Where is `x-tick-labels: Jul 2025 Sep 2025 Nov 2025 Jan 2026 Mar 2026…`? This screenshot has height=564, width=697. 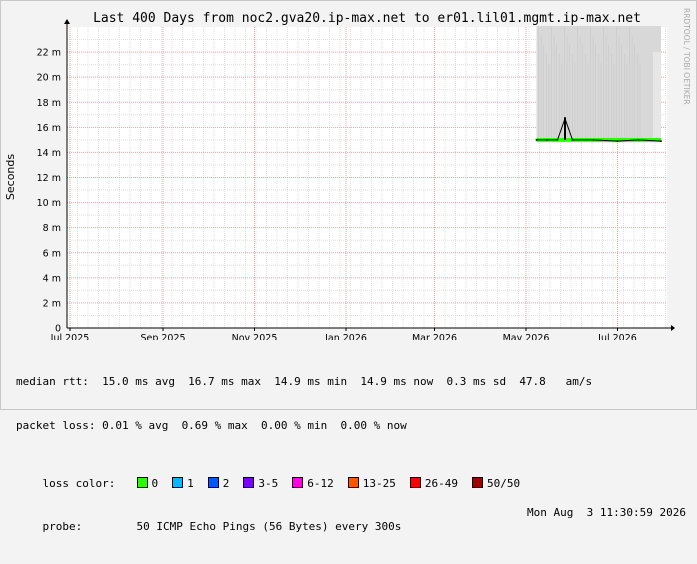
x-tick-labels: Jul 2025 Sep 2025 Nov 2025 Jan 2026 Mar 2026… is located at coordinates (343, 336).